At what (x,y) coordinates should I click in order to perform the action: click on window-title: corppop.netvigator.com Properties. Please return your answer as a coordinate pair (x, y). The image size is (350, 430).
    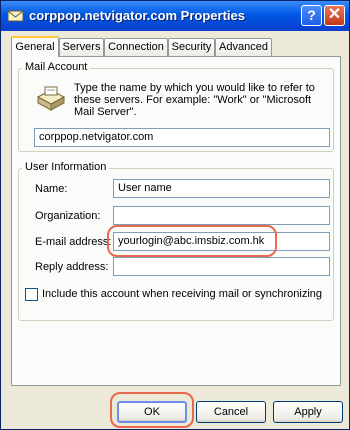
    Looking at the image, I should click on (137, 15).